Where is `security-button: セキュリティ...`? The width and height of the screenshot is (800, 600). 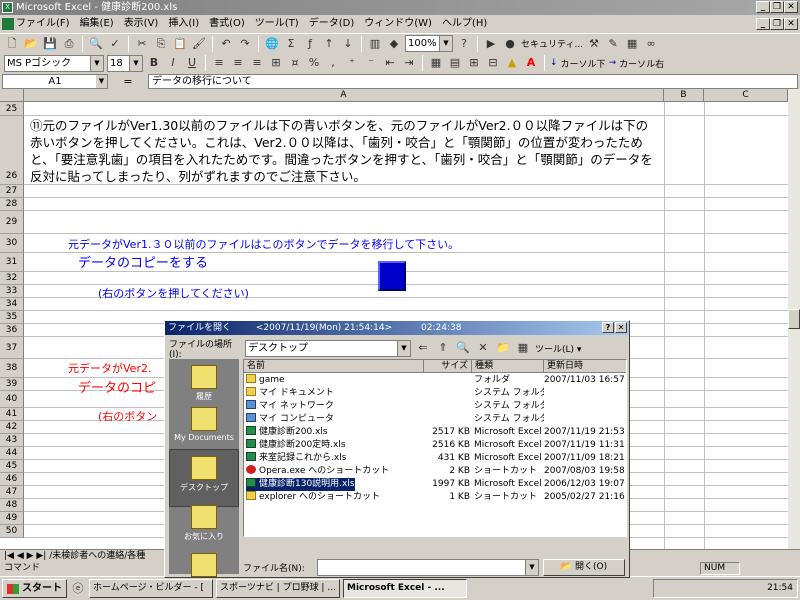 security-button: セキュリティ... is located at coordinates (552, 43).